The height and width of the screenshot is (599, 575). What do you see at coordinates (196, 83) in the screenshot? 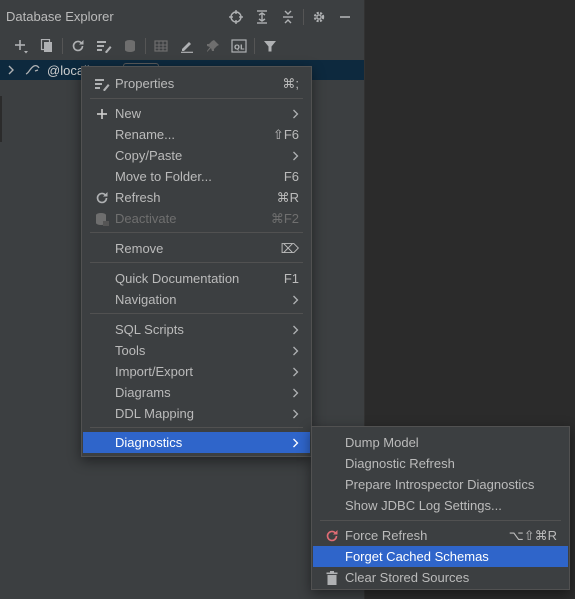
I see `menu-item-properties: Properties ⌘;` at bounding box center [196, 83].